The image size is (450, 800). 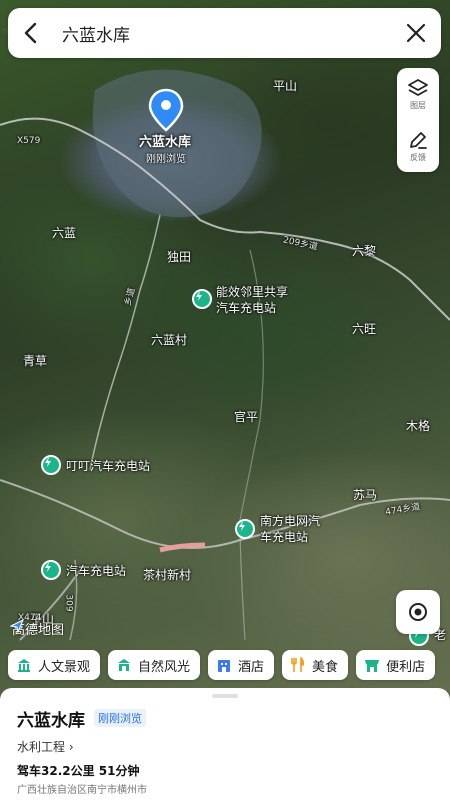 I want to click on place-title: 六蓝水库, so click(x=51, y=721).